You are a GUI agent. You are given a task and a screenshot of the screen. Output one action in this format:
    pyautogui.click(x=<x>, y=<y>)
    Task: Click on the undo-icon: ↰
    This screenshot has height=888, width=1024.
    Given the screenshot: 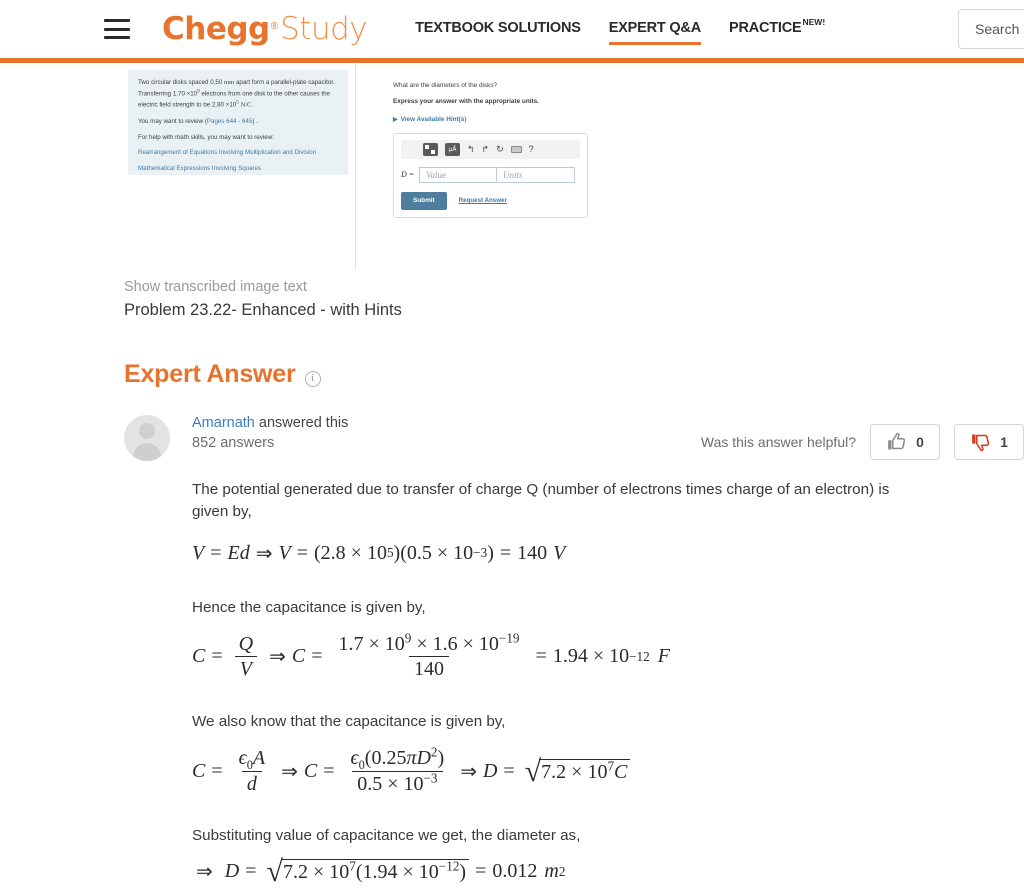 What is the action you would take?
    pyautogui.click(x=471, y=149)
    